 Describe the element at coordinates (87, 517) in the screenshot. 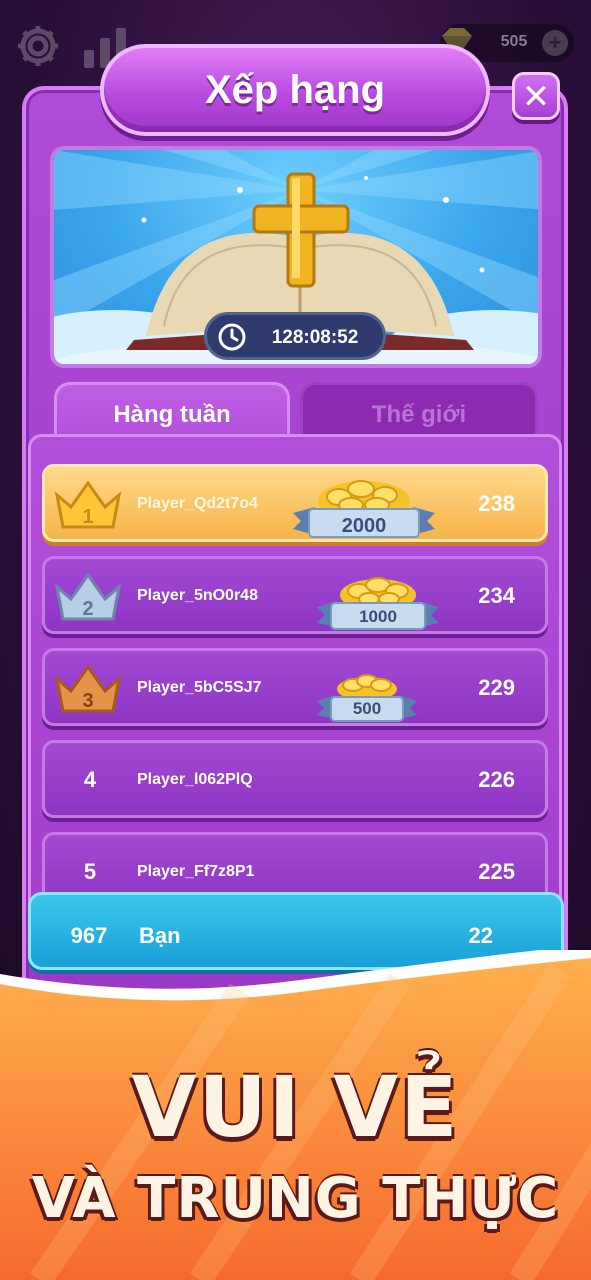

I see `rank-number: 1` at that location.